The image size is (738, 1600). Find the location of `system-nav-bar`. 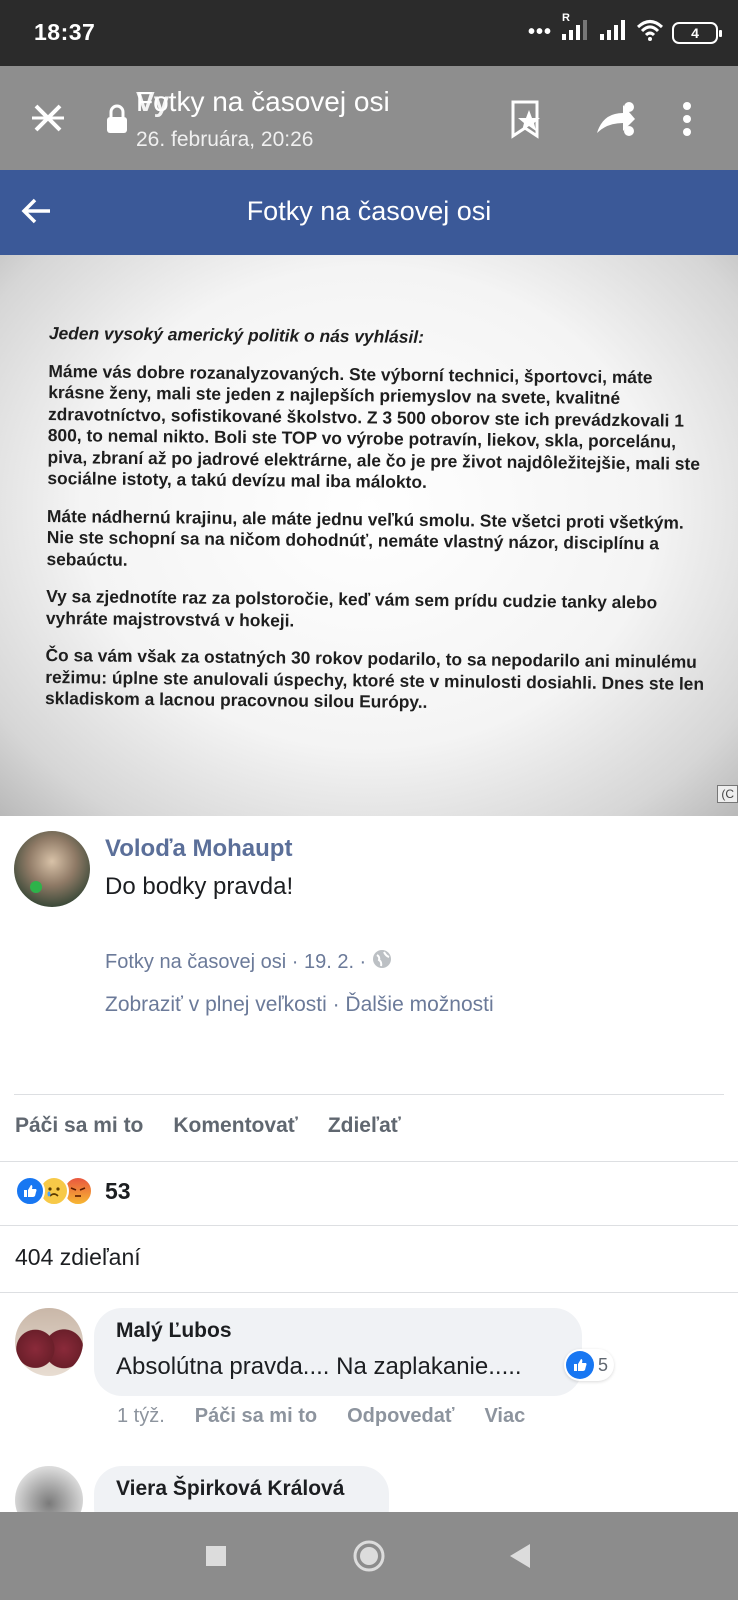

system-nav-bar is located at coordinates (369, 1556).